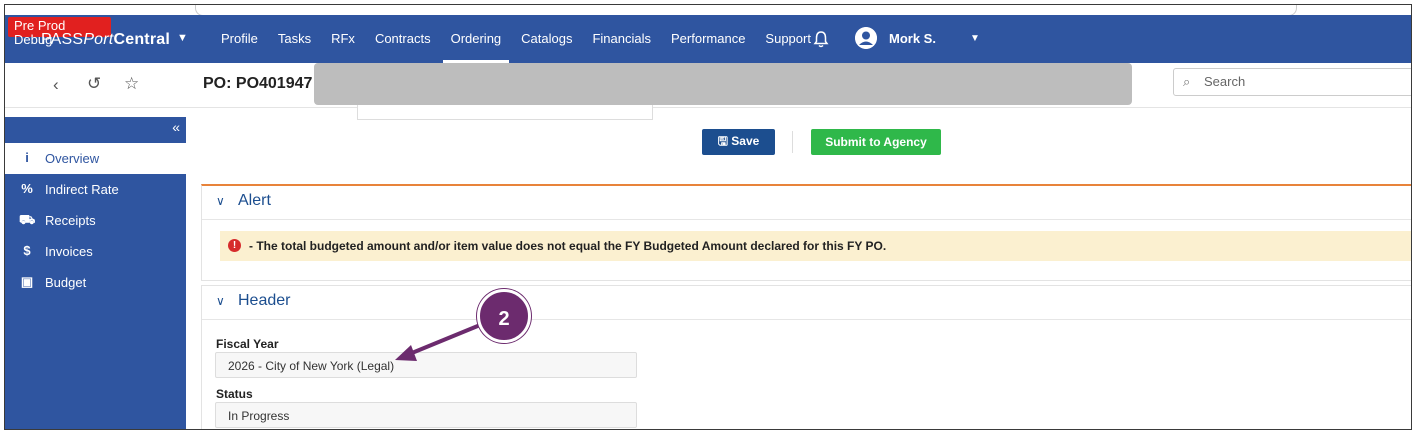 Image resolution: width=1417 pixels, height=437 pixels. I want to click on user-menu-caret-icon: ▼, so click(975, 38).